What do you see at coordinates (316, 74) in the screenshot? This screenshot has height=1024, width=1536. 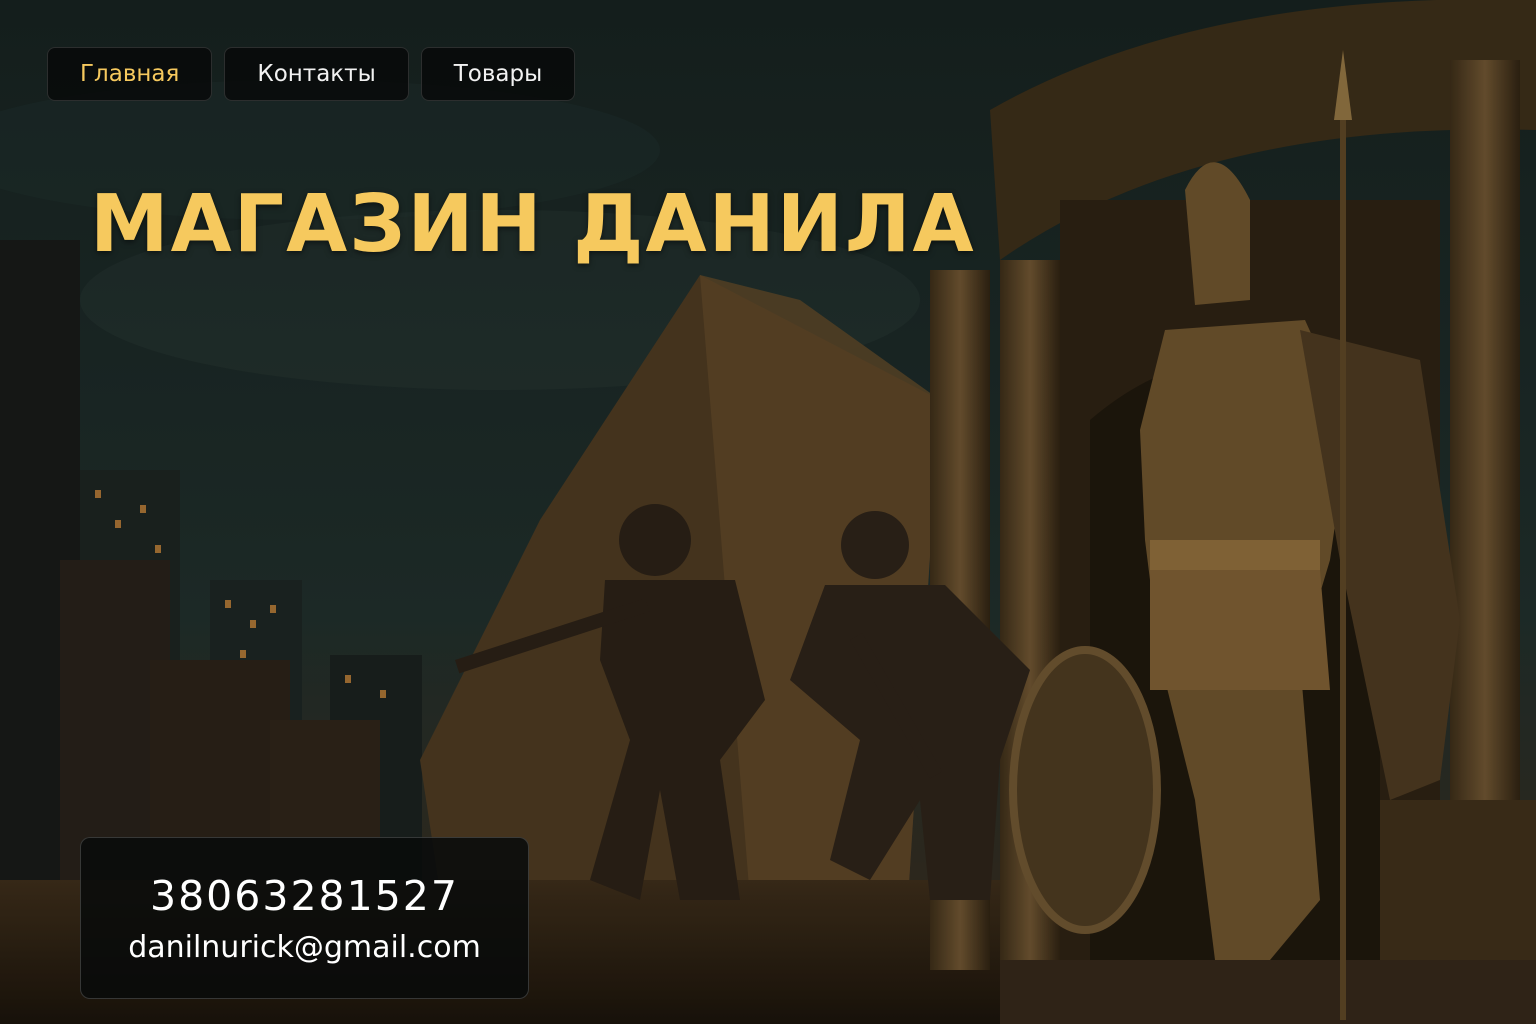 I see `nav-contacts-button: Контакты` at bounding box center [316, 74].